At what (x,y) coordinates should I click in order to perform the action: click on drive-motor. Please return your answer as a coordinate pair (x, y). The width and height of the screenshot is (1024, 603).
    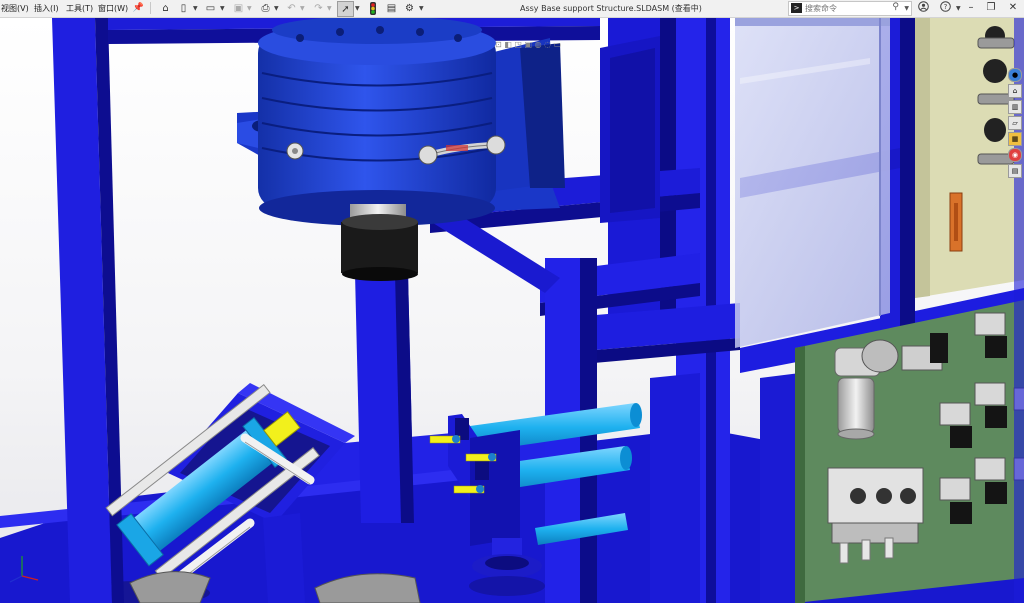
    Looking at the image, I should click on (401, 122).